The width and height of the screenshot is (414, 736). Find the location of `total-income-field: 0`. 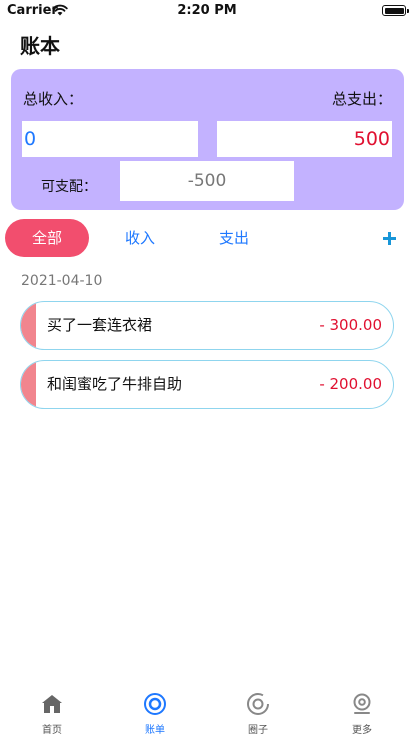

total-income-field: 0 is located at coordinates (110, 139).